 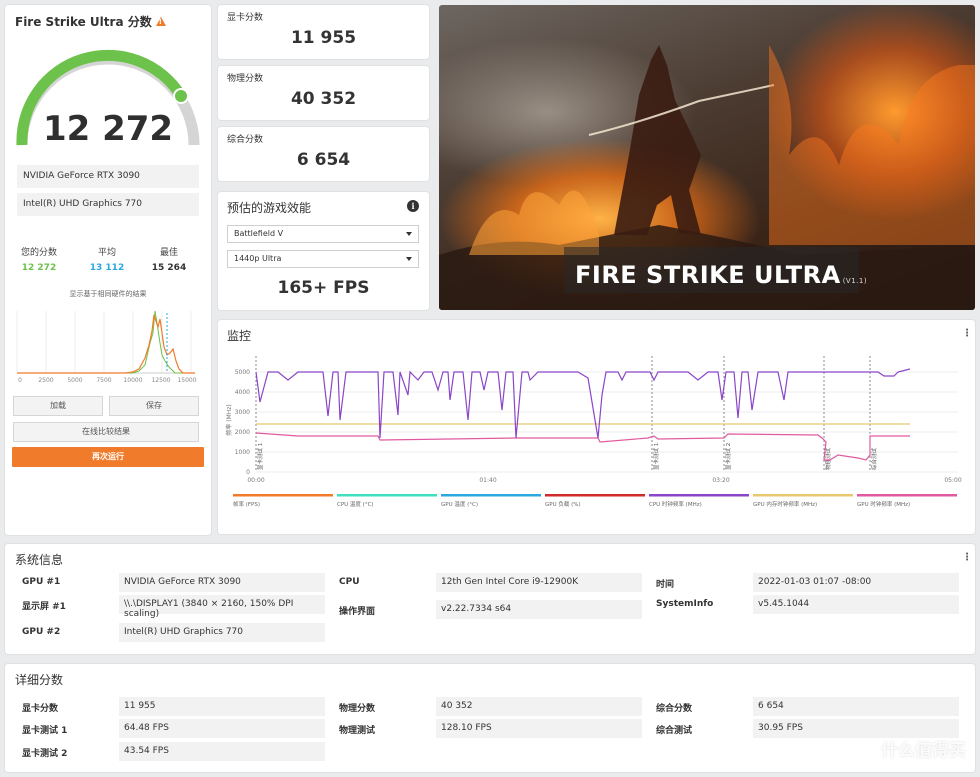 I want to click on monitor-y-tick: 5000, so click(x=242, y=372).